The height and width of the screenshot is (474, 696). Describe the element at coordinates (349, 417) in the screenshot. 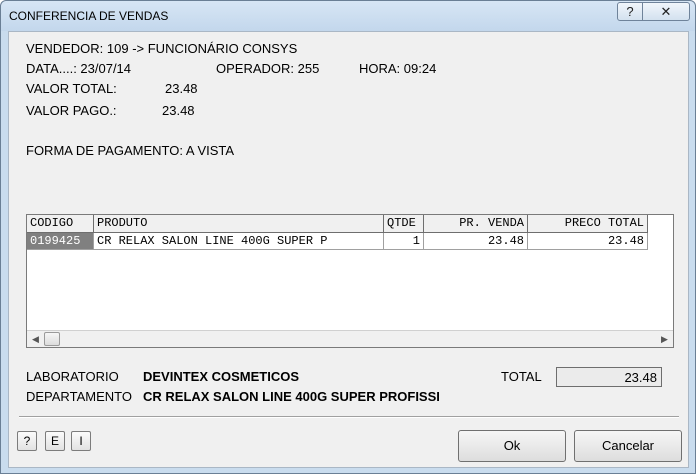

I see `divider` at that location.